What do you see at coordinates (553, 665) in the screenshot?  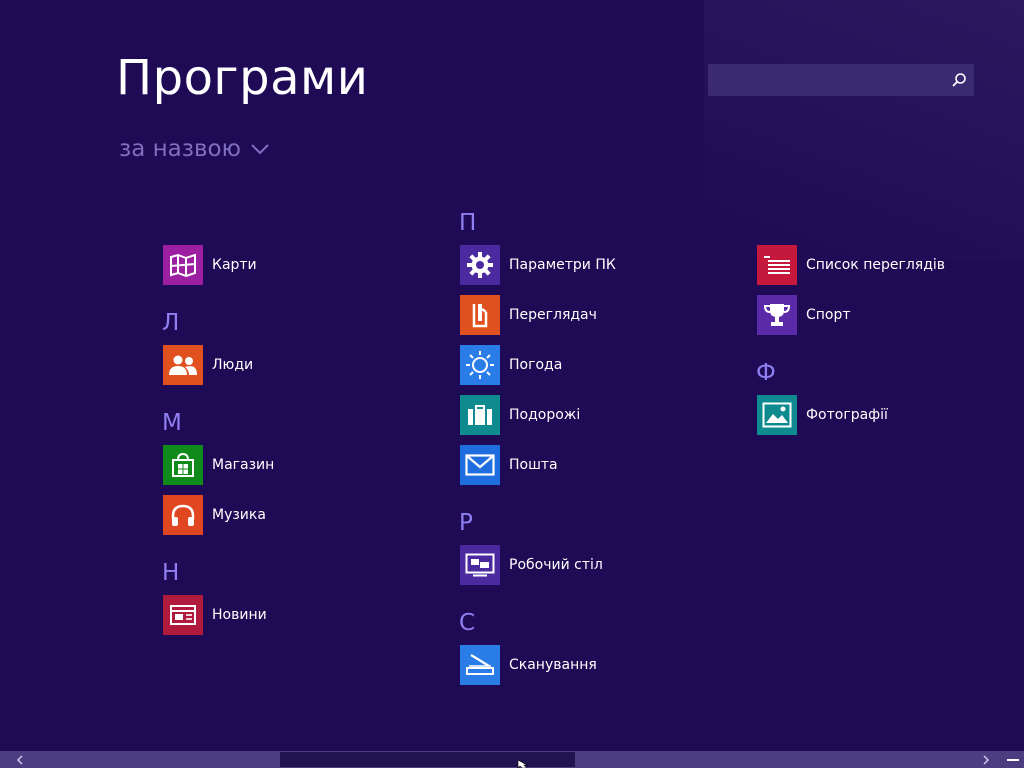 I see `app-label: Сканування` at bounding box center [553, 665].